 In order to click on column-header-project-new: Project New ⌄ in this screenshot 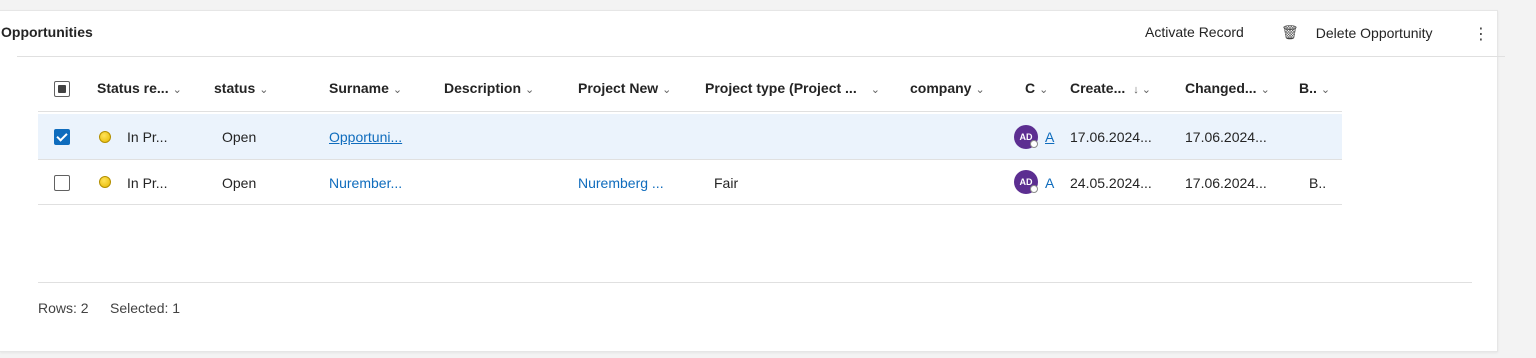, I will do `click(624, 88)`.